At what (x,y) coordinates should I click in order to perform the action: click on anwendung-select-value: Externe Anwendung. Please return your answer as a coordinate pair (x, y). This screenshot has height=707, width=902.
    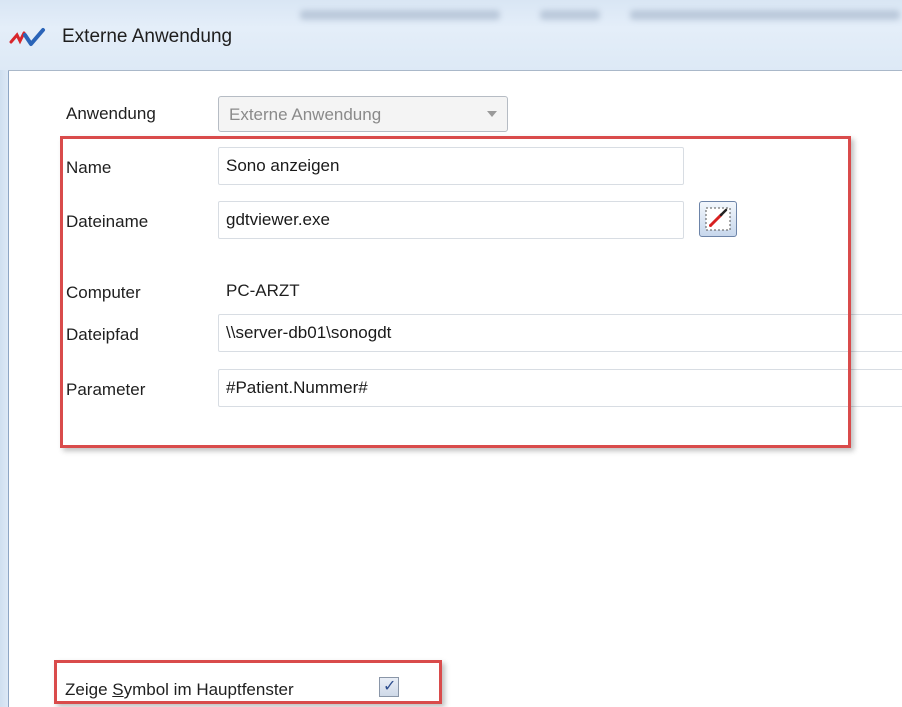
    Looking at the image, I should click on (305, 114).